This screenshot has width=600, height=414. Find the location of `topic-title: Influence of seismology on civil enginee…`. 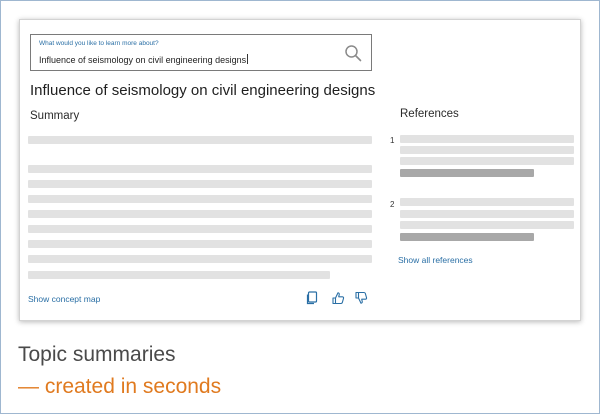

topic-title: Influence of seismology on civil enginee… is located at coordinates (203, 90).